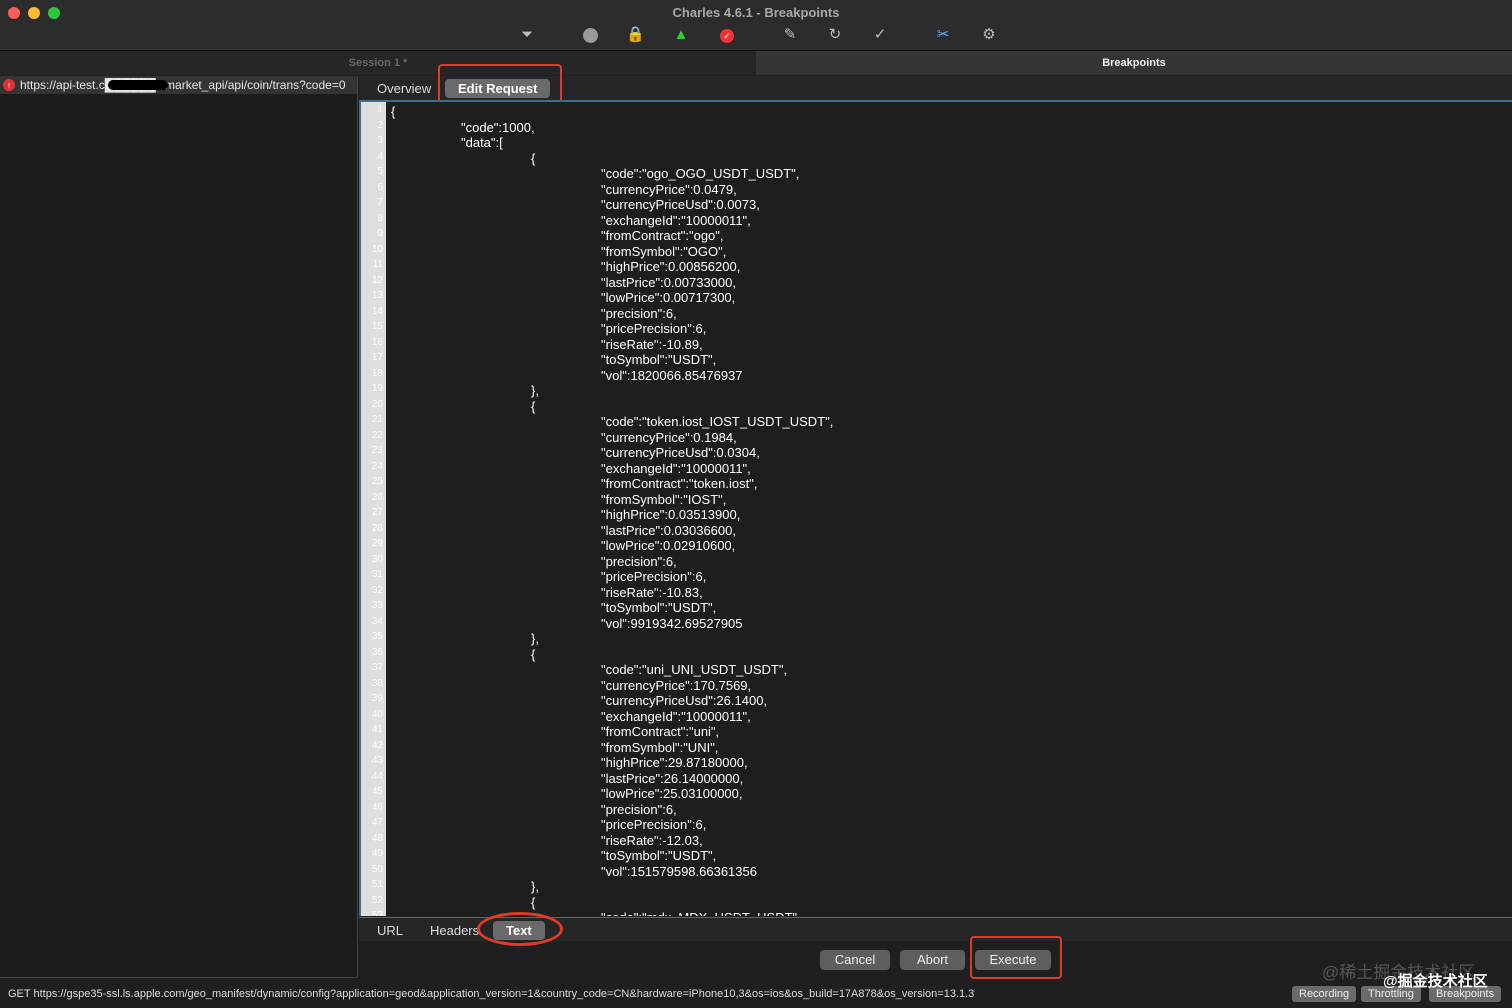  I want to click on watermark: @掘金技术社区, so click(1435, 981).